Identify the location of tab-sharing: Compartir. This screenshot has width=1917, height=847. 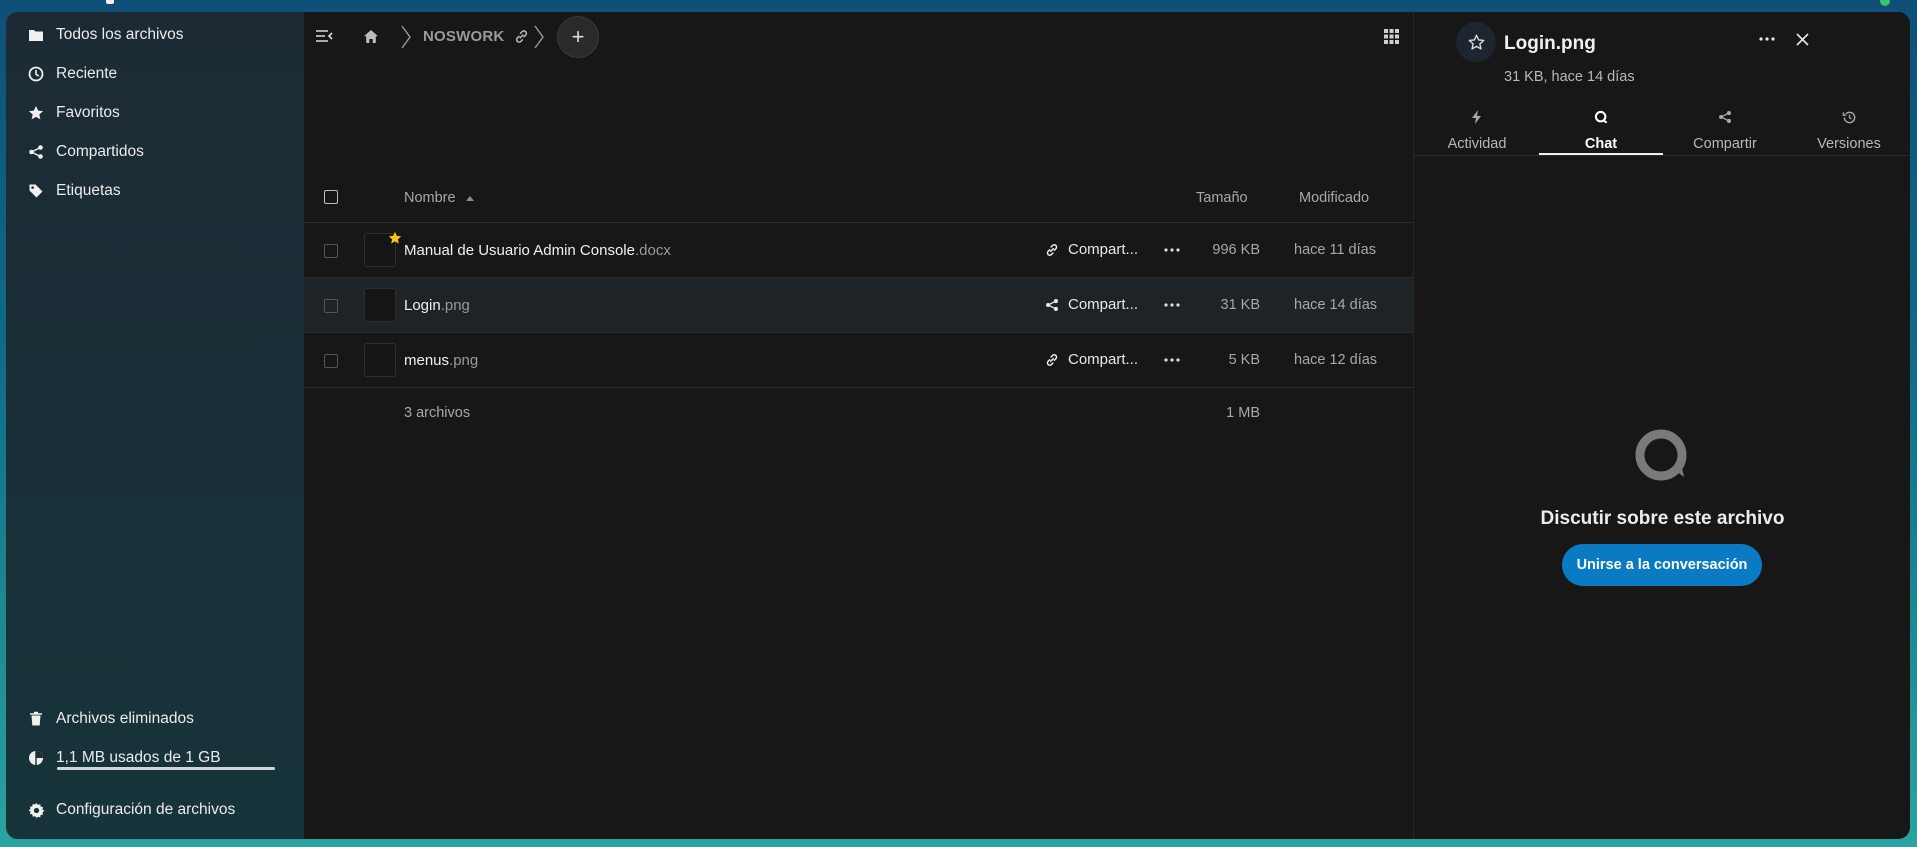
(1725, 124).